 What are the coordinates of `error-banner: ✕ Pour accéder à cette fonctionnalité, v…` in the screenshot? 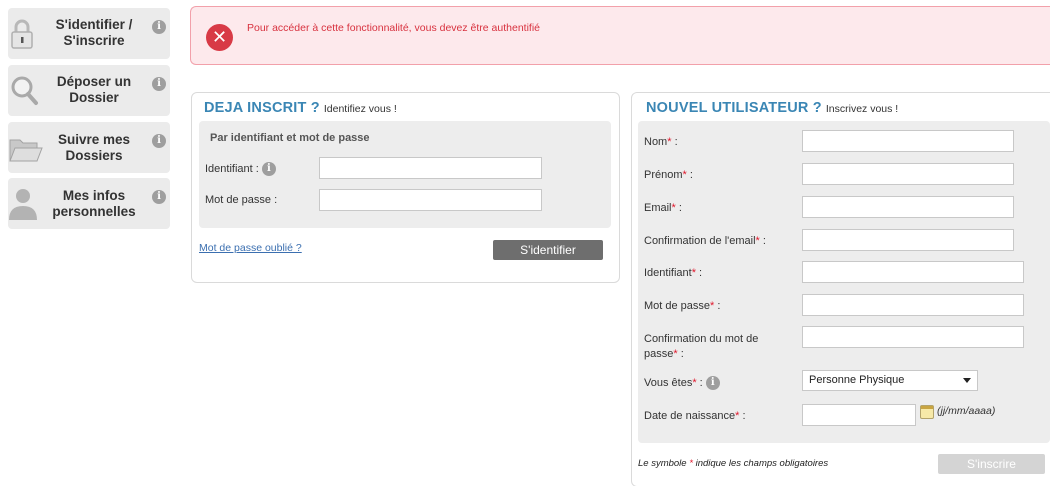 It's located at (620, 35).